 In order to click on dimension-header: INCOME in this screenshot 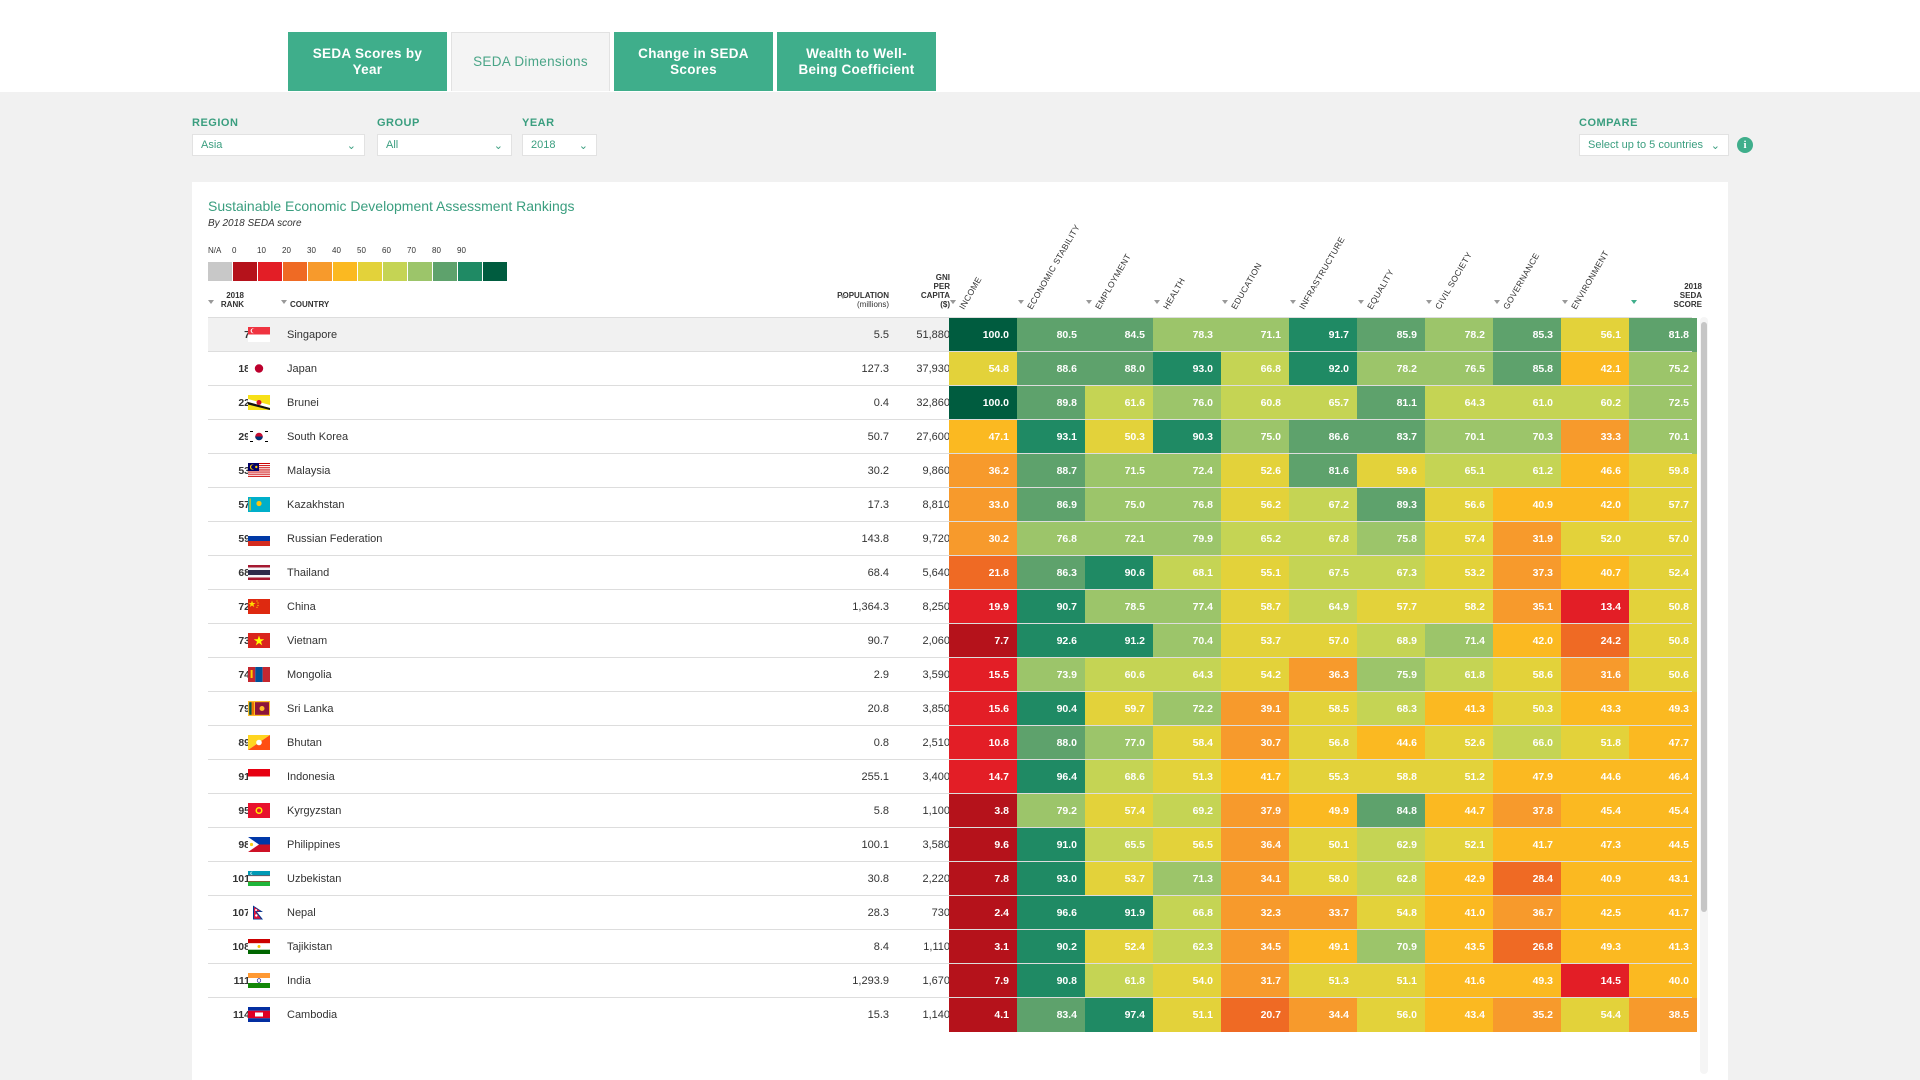, I will do `click(970, 293)`.